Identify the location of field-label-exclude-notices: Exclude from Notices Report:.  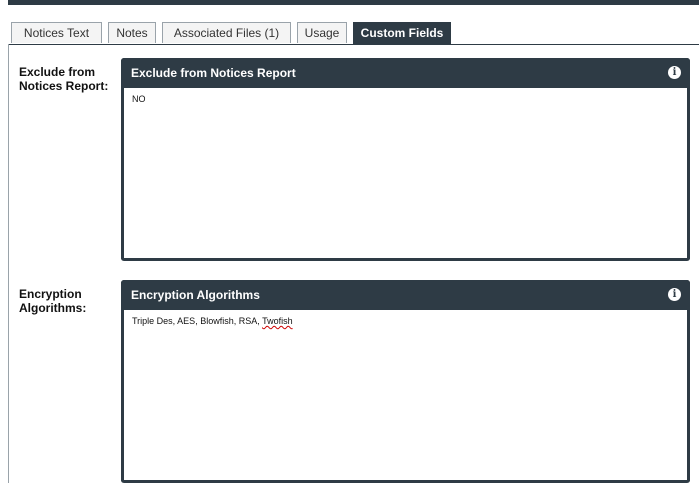
(64, 79).